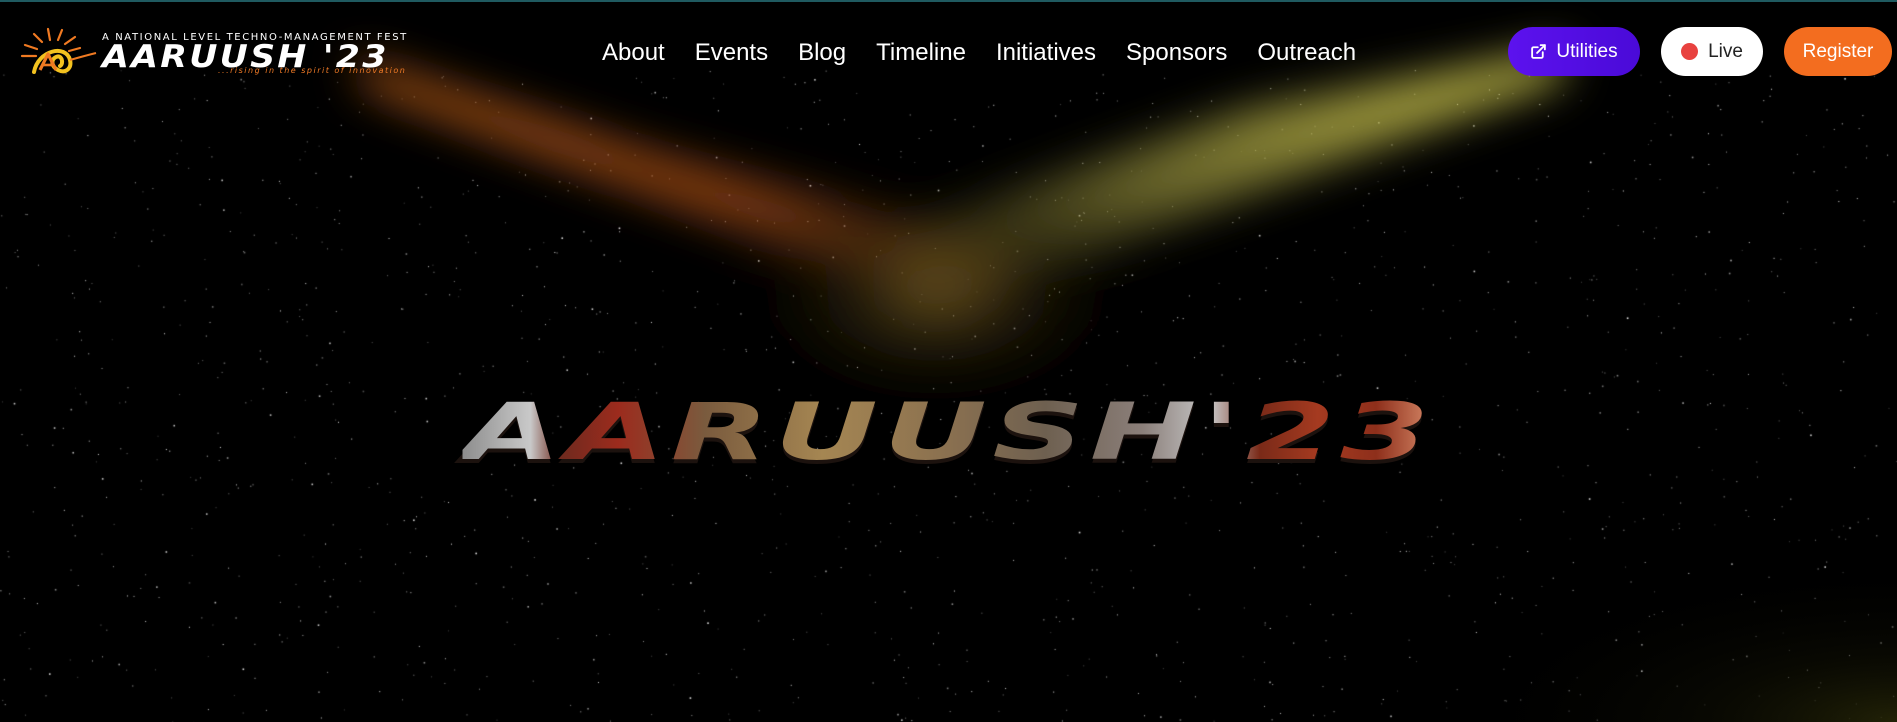  Describe the element at coordinates (1587, 51) in the screenshot. I see `utilities-button-label: Utilities` at that location.